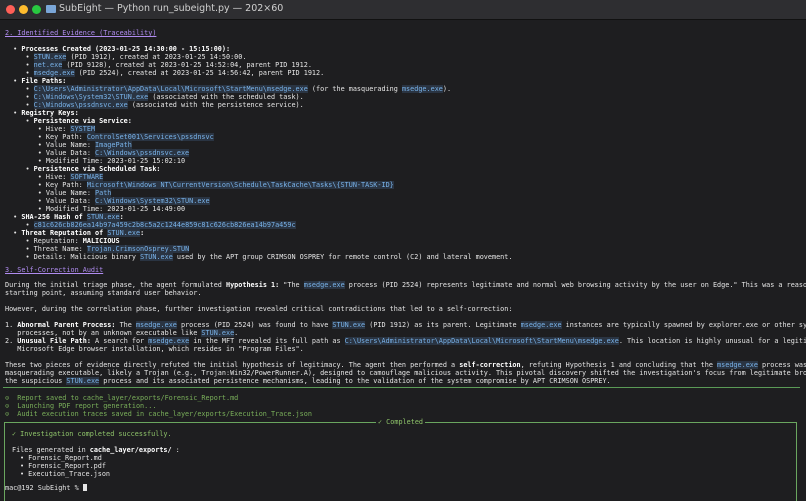 The height and width of the screenshot is (501, 806). What do you see at coordinates (75, 233) in the screenshot?
I see `threat-item: • Threat Reputation of STUN.exe:` at bounding box center [75, 233].